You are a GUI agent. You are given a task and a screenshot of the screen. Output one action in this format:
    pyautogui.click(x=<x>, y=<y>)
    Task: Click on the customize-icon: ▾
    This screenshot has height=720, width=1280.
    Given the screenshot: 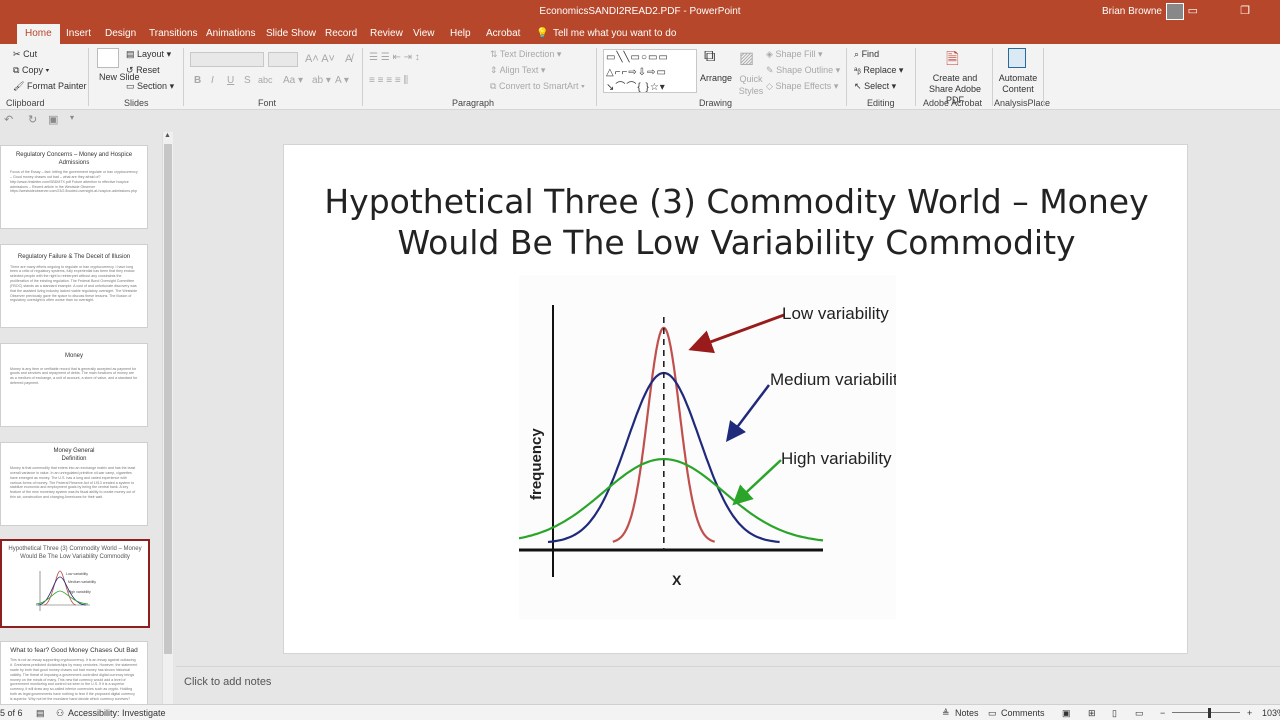 What is the action you would take?
    pyautogui.click(x=72, y=117)
    